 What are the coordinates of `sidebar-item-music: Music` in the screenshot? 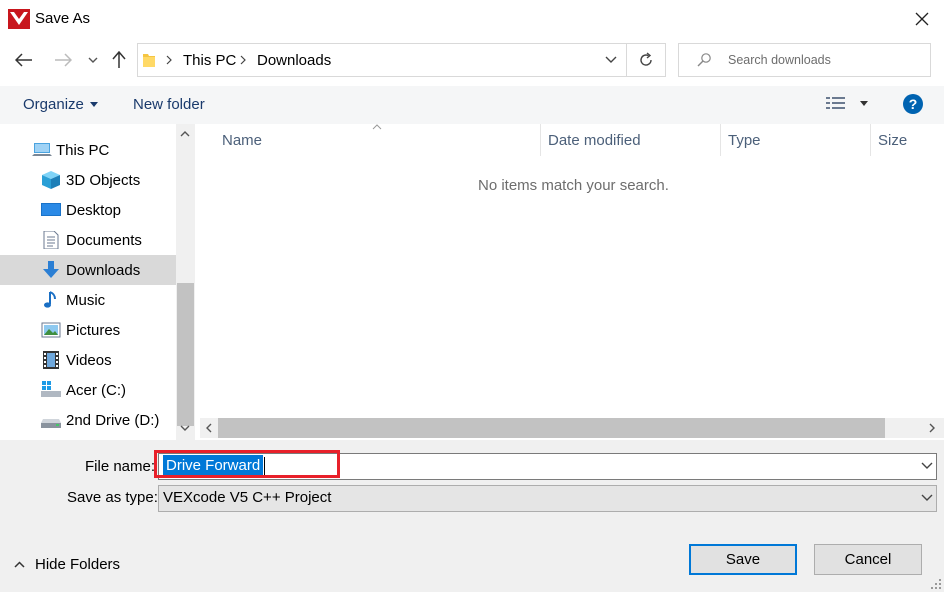 It's located at (88, 300).